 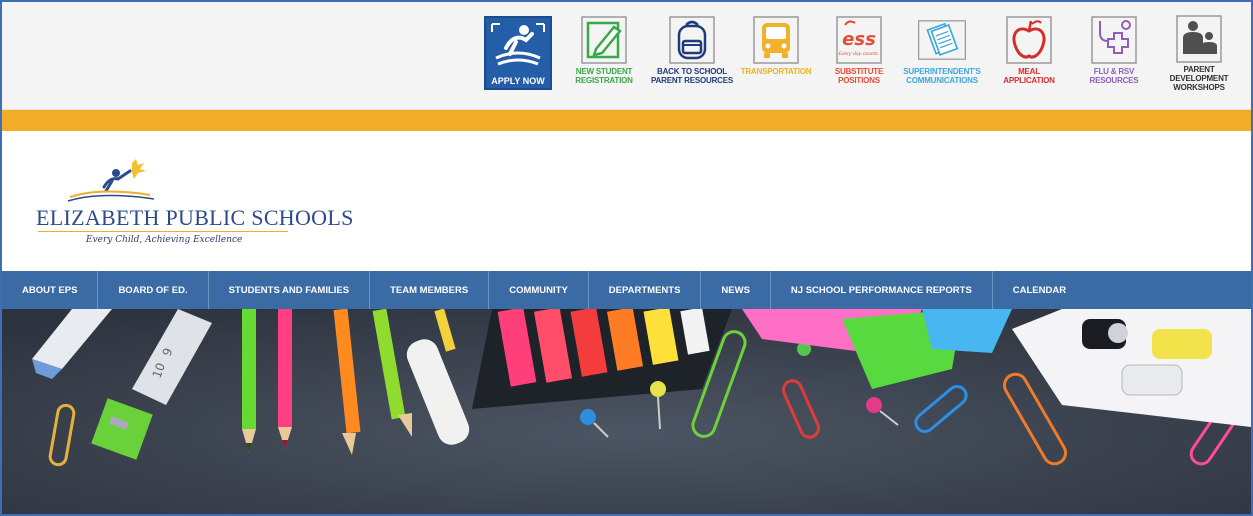 I want to click on nav-news: NEWS, so click(x=736, y=290).